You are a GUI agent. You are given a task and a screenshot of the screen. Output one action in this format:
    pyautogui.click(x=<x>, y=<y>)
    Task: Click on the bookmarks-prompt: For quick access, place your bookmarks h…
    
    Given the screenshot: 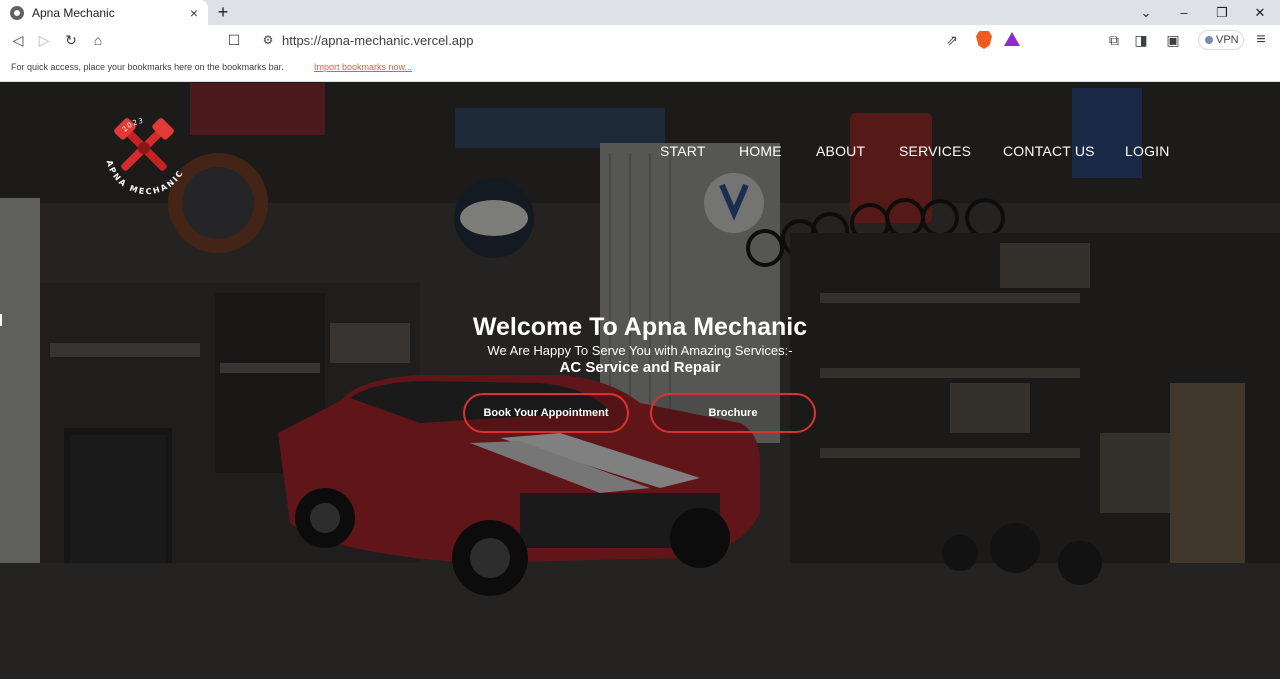 What is the action you would take?
    pyautogui.click(x=147, y=67)
    